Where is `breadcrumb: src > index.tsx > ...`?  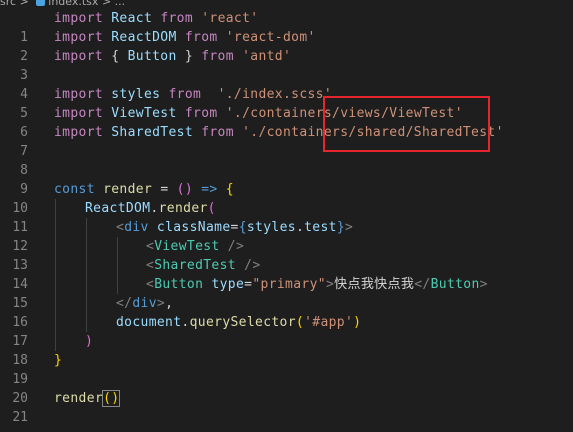 breadcrumb: src > index.tsx > ... is located at coordinates (62, 4).